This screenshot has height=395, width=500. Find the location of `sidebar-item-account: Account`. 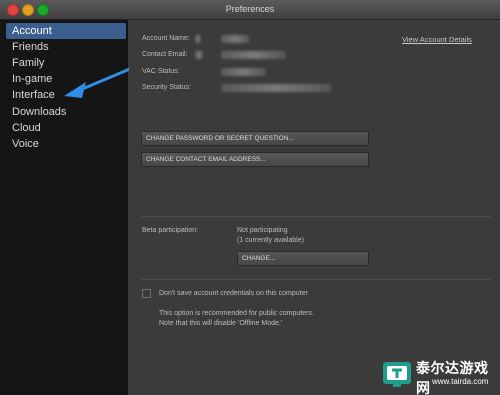

sidebar-item-account: Account is located at coordinates (66, 31).